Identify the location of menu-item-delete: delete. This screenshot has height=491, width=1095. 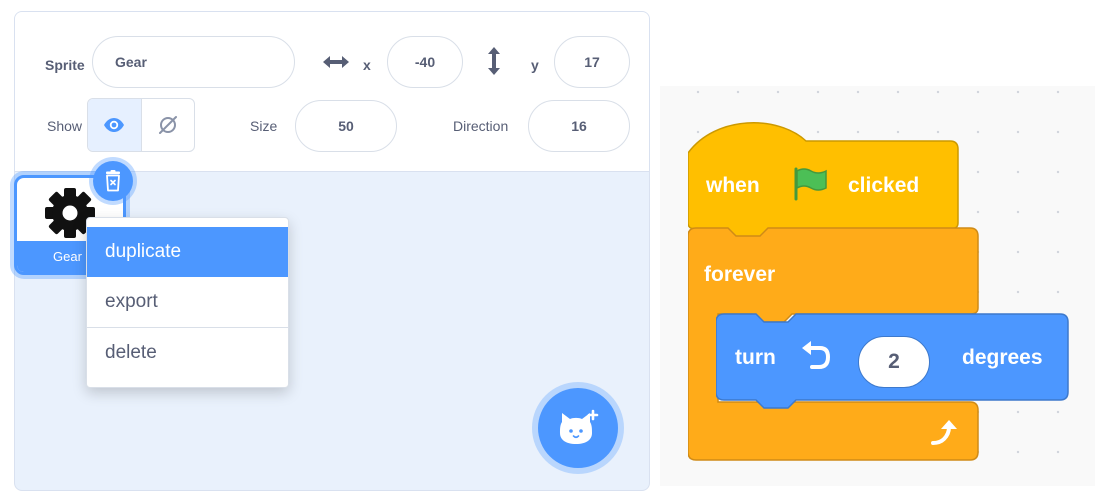
(187, 352).